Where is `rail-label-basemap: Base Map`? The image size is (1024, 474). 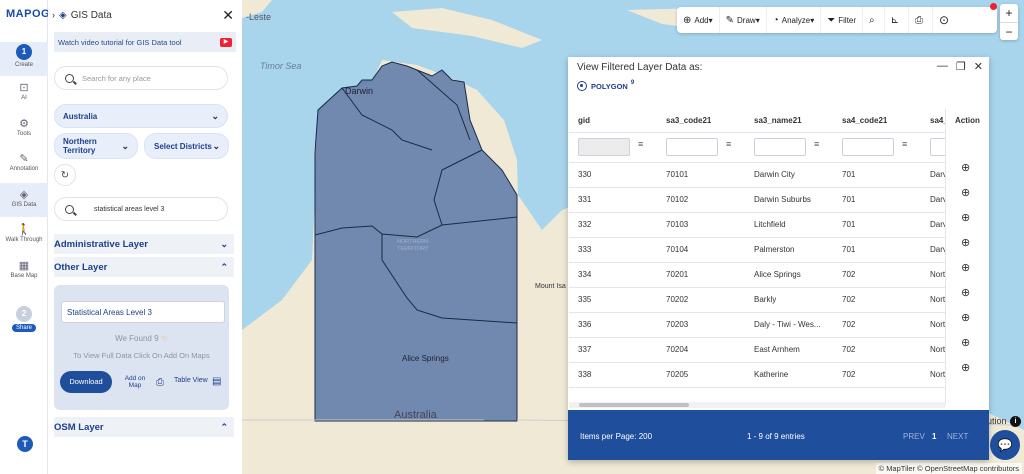
rail-label-basemap: Base Map is located at coordinates (24, 276).